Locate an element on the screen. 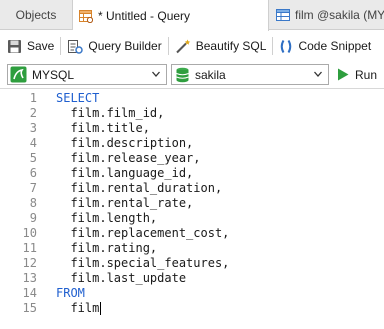  line-number: 7 is located at coordinates (33, 188).